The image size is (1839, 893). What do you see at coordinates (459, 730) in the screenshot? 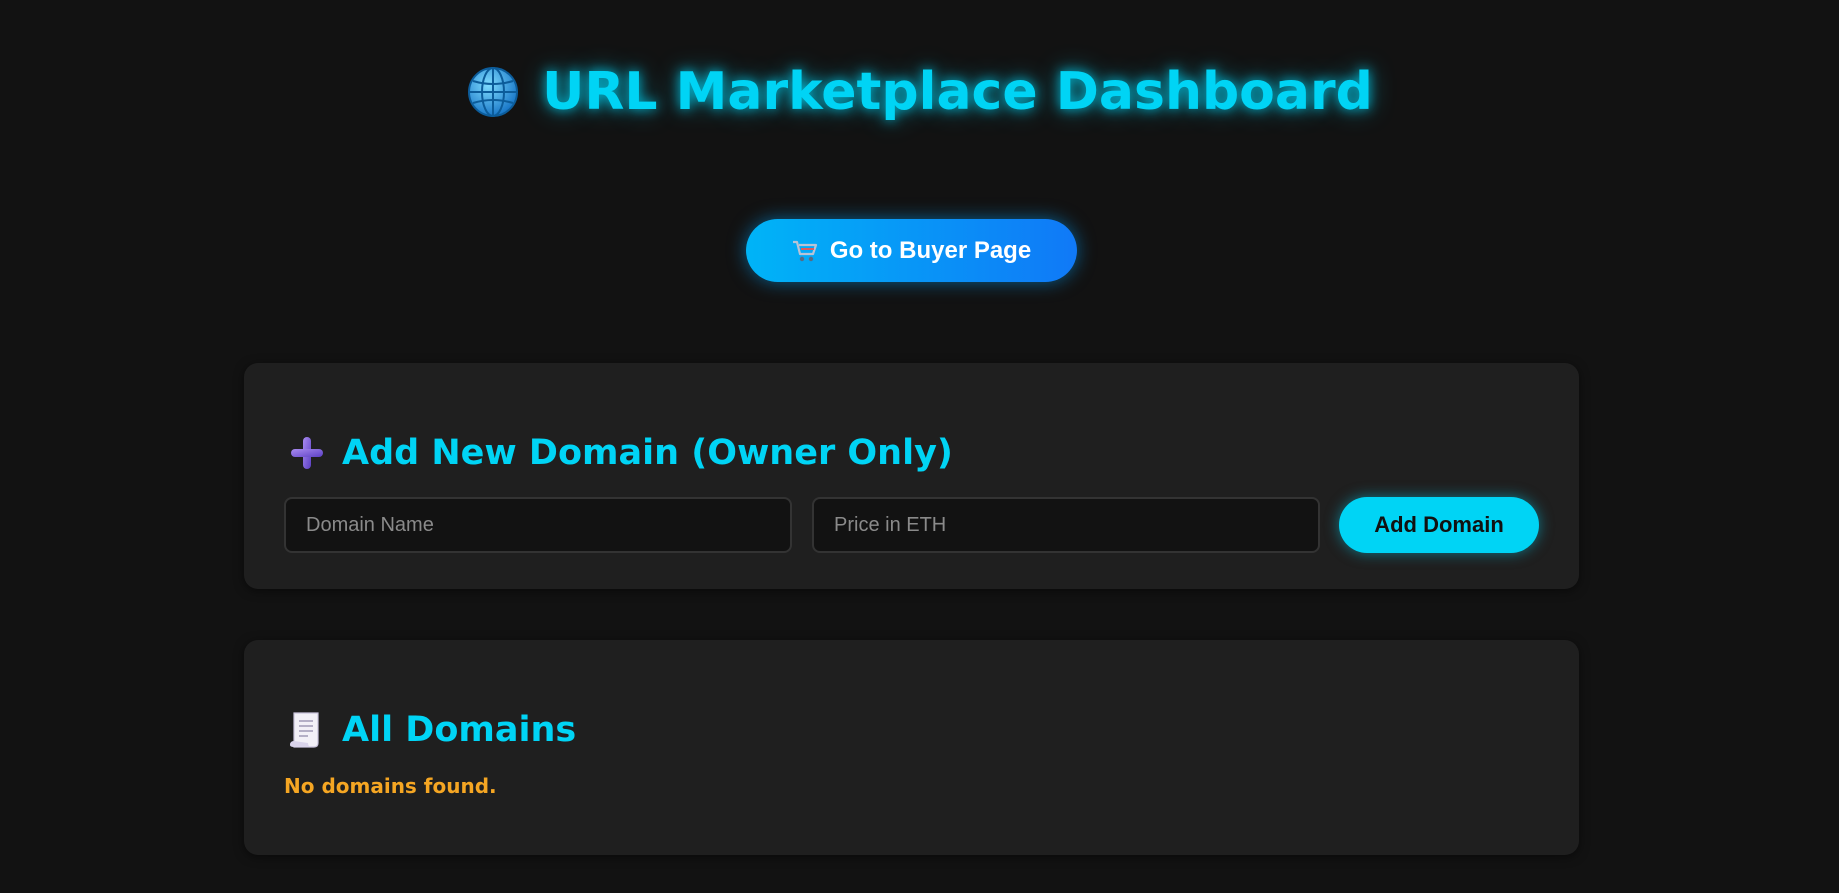
I see `all-domains-heading-text: All Domains` at bounding box center [459, 730].